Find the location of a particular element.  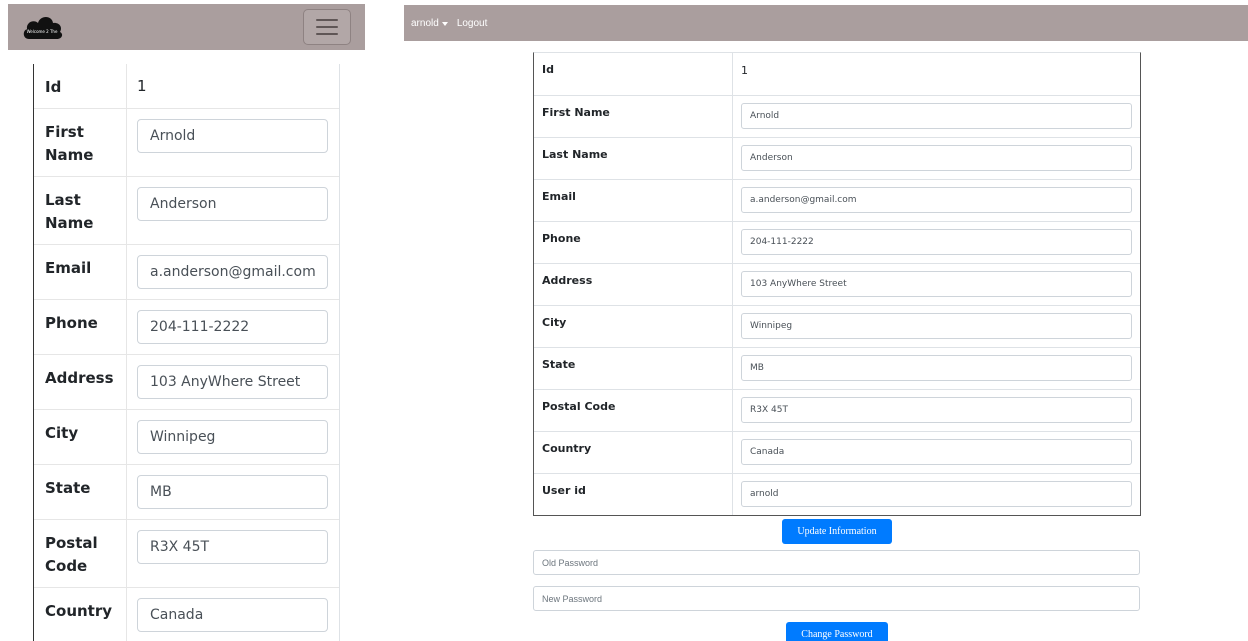

desktop-row-id: Id 1 is located at coordinates (837, 74).